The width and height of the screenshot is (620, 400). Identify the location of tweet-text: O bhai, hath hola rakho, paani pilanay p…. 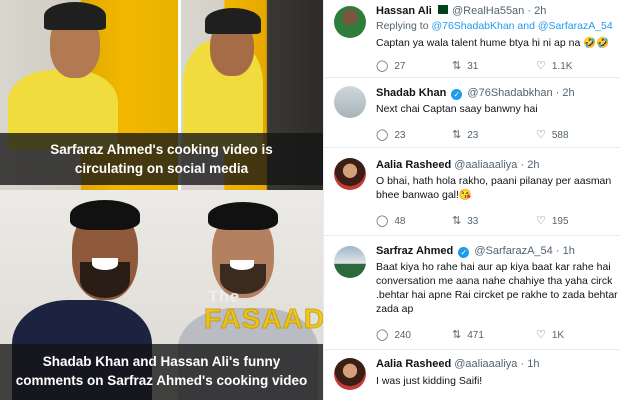
(497, 188).